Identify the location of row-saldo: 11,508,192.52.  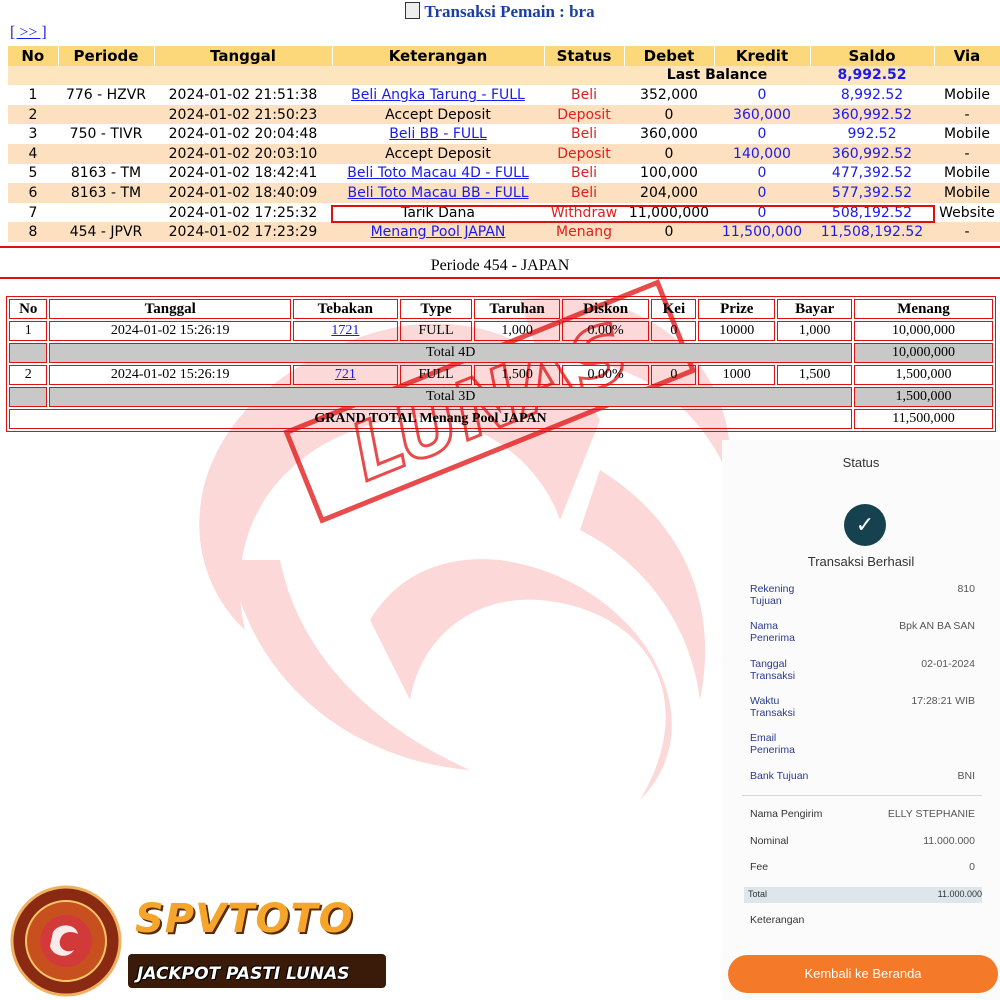
(872, 232).